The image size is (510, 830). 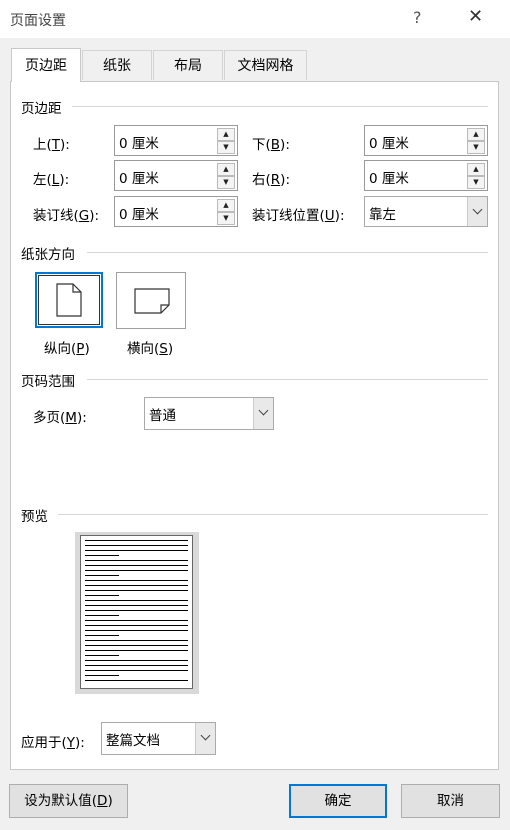 I want to click on gutter-label: 装订线(G):, so click(x=66, y=216).